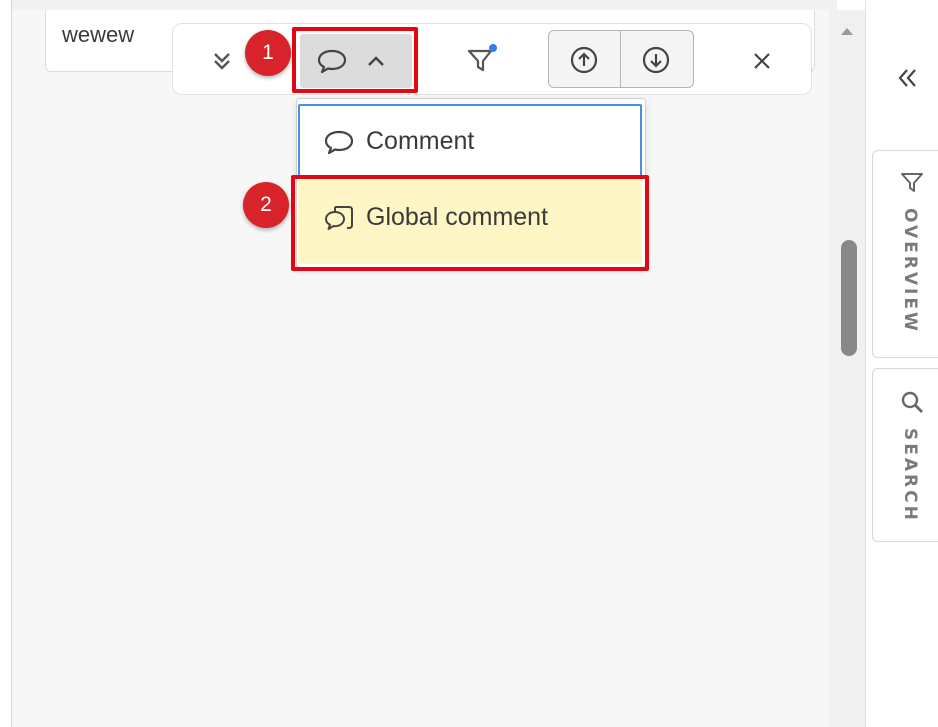  Describe the element at coordinates (847, 368) in the screenshot. I see `vertical-scrollbar` at that location.